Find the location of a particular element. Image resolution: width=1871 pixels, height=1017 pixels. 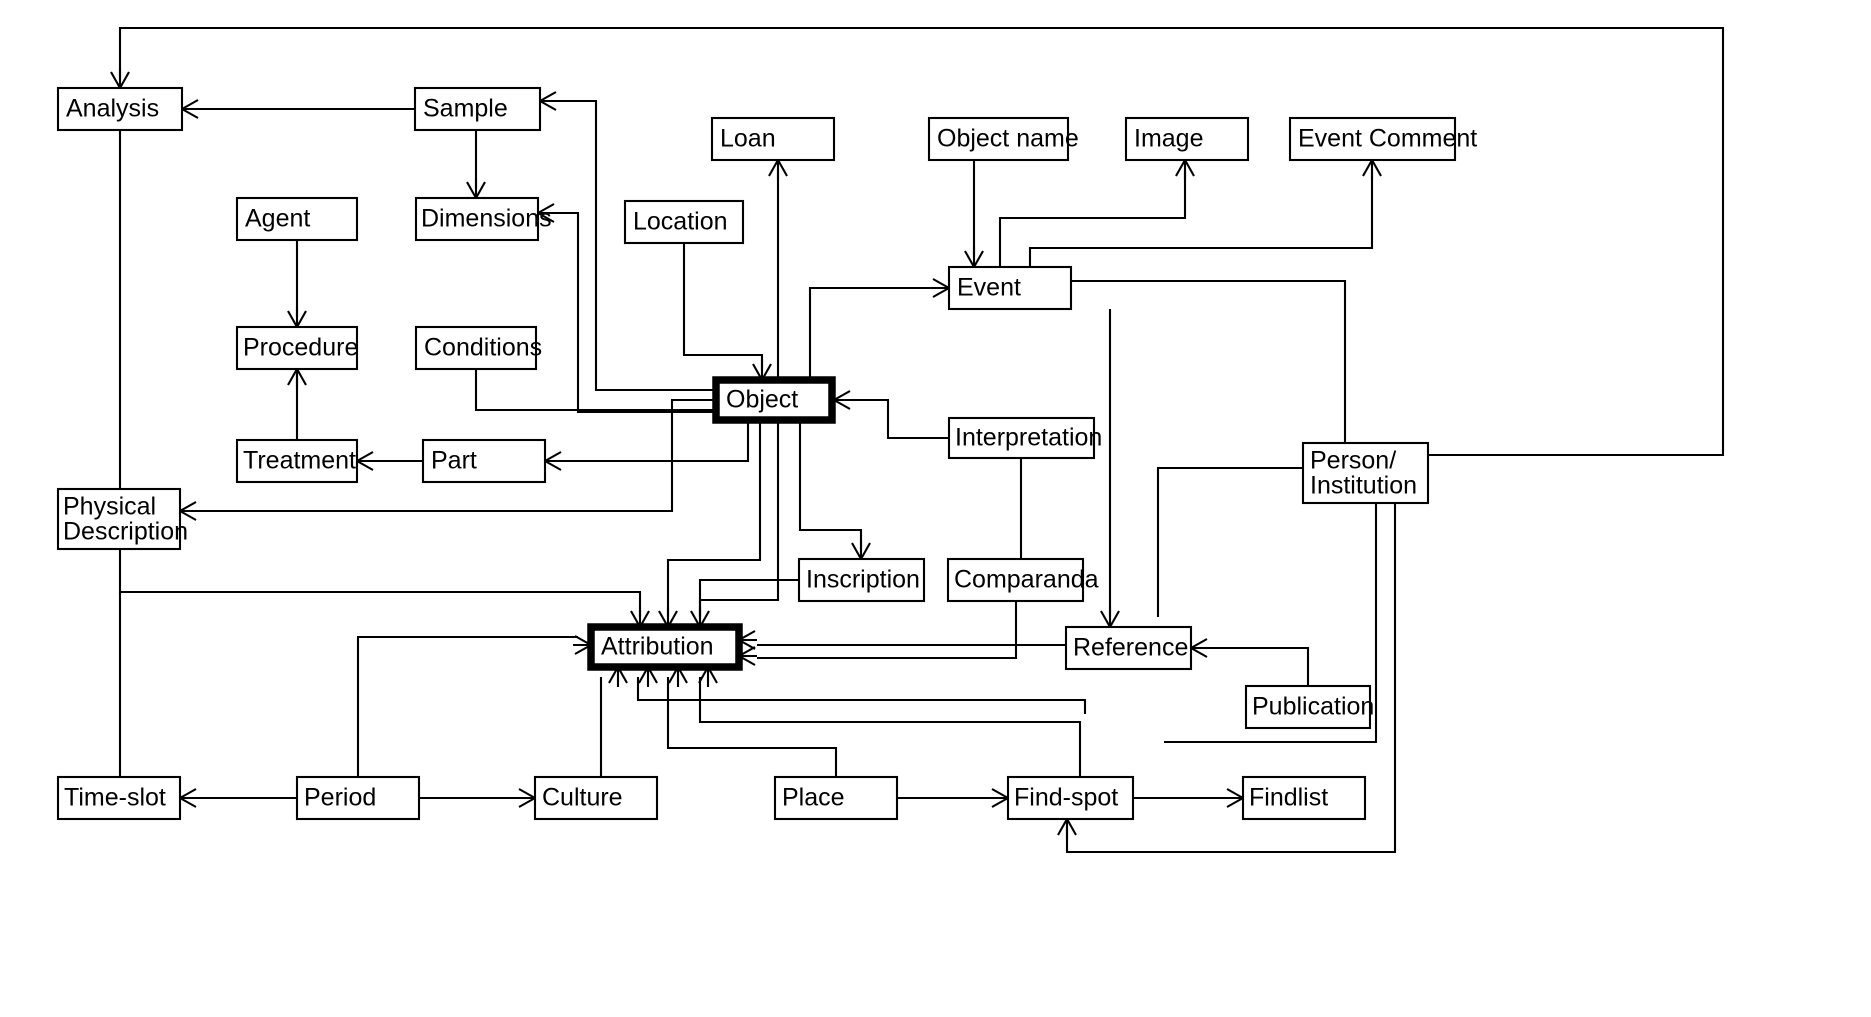

entity-publication: Publication is located at coordinates (1309, 707).